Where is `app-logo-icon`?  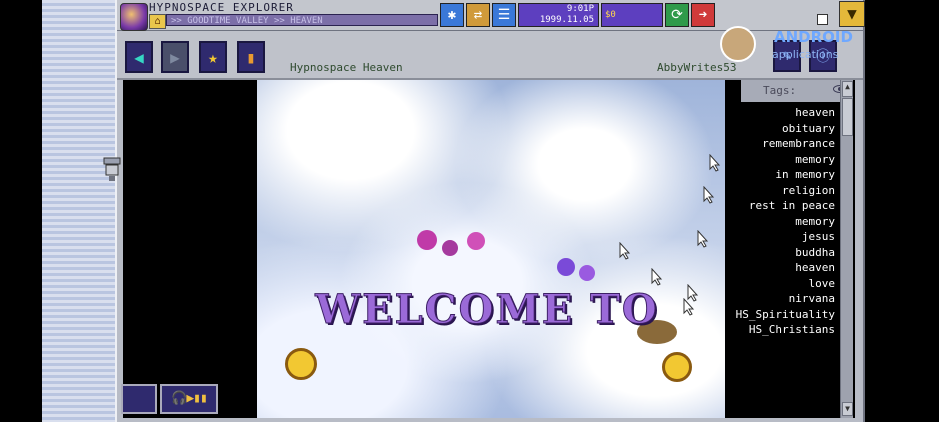
app-logo-icon is located at coordinates (134, 17).